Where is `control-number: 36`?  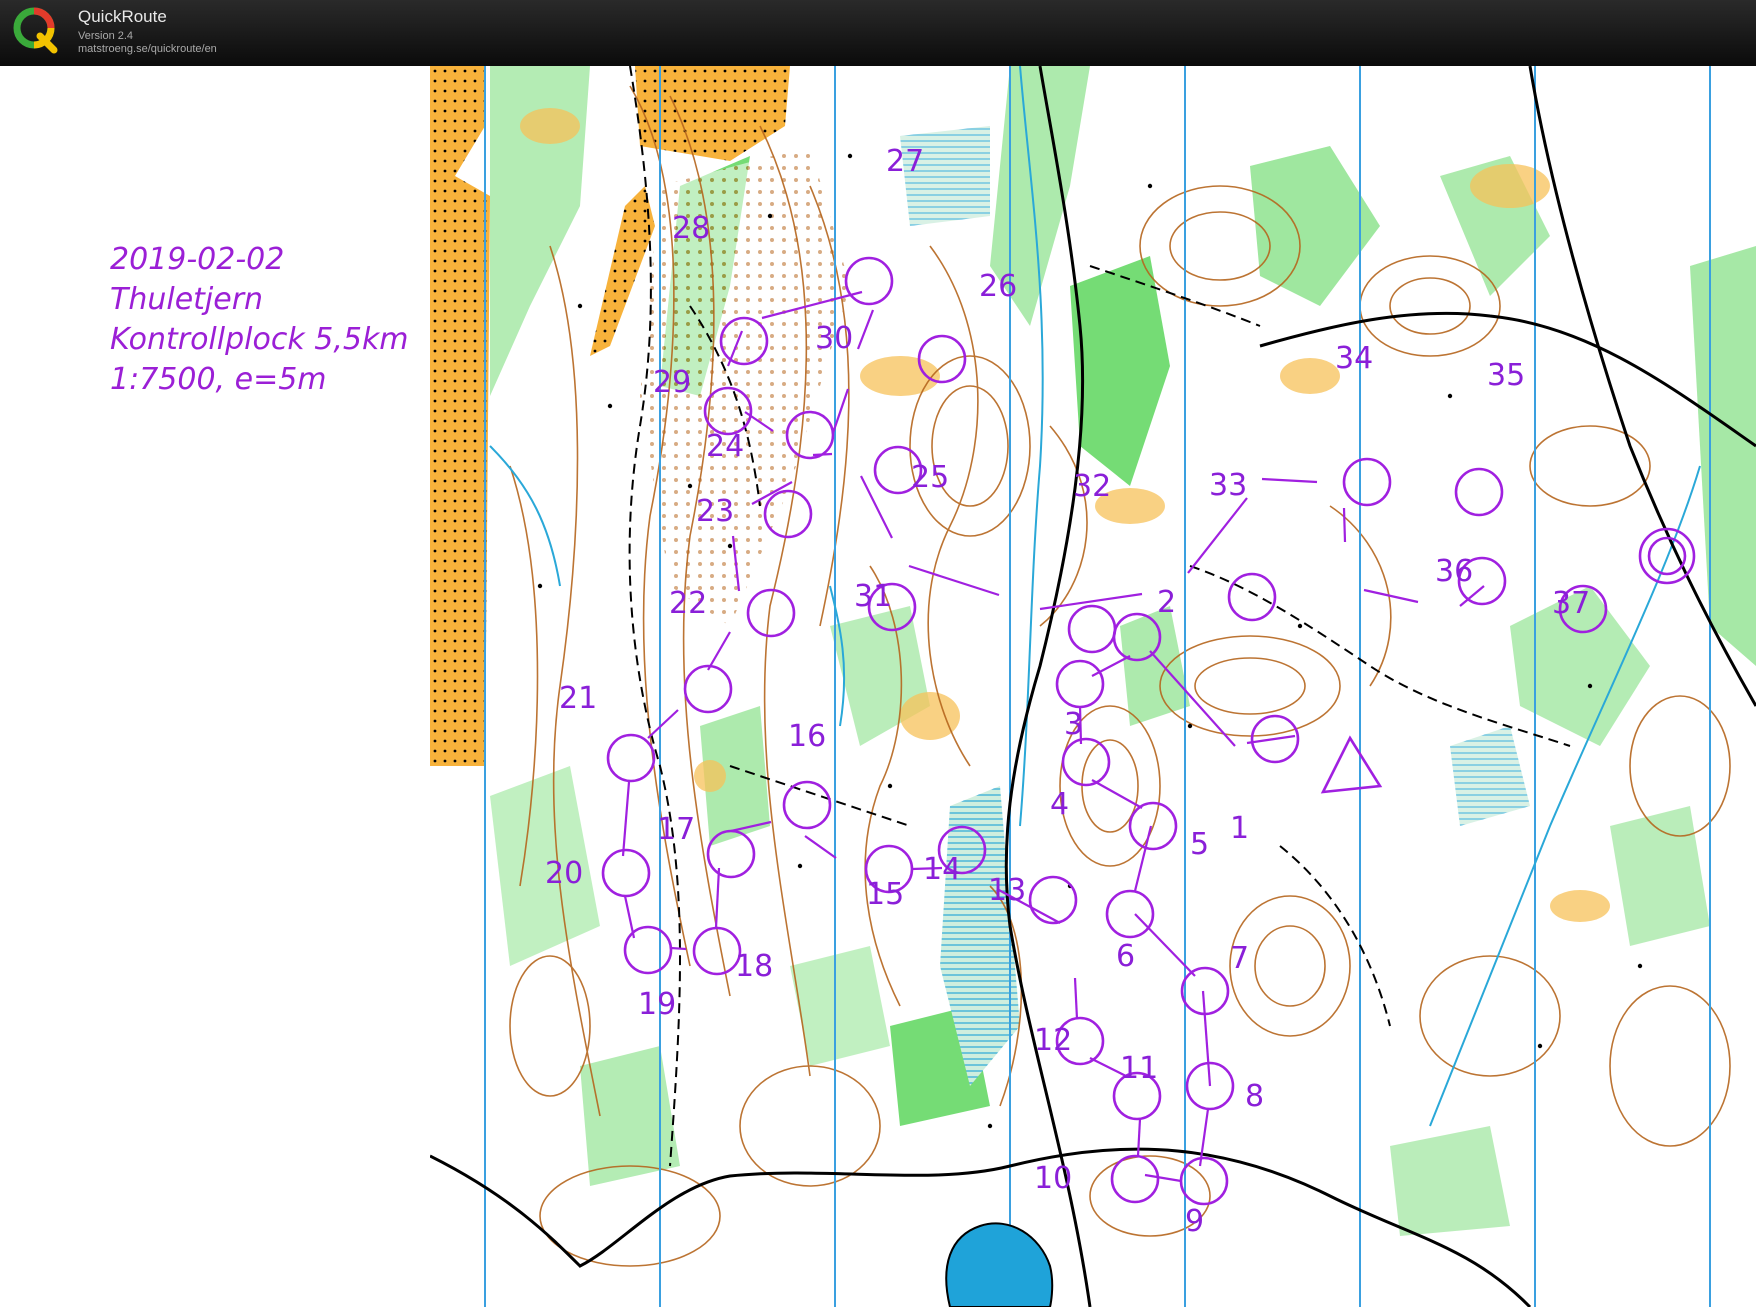
control-number: 36 is located at coordinates (1454, 571).